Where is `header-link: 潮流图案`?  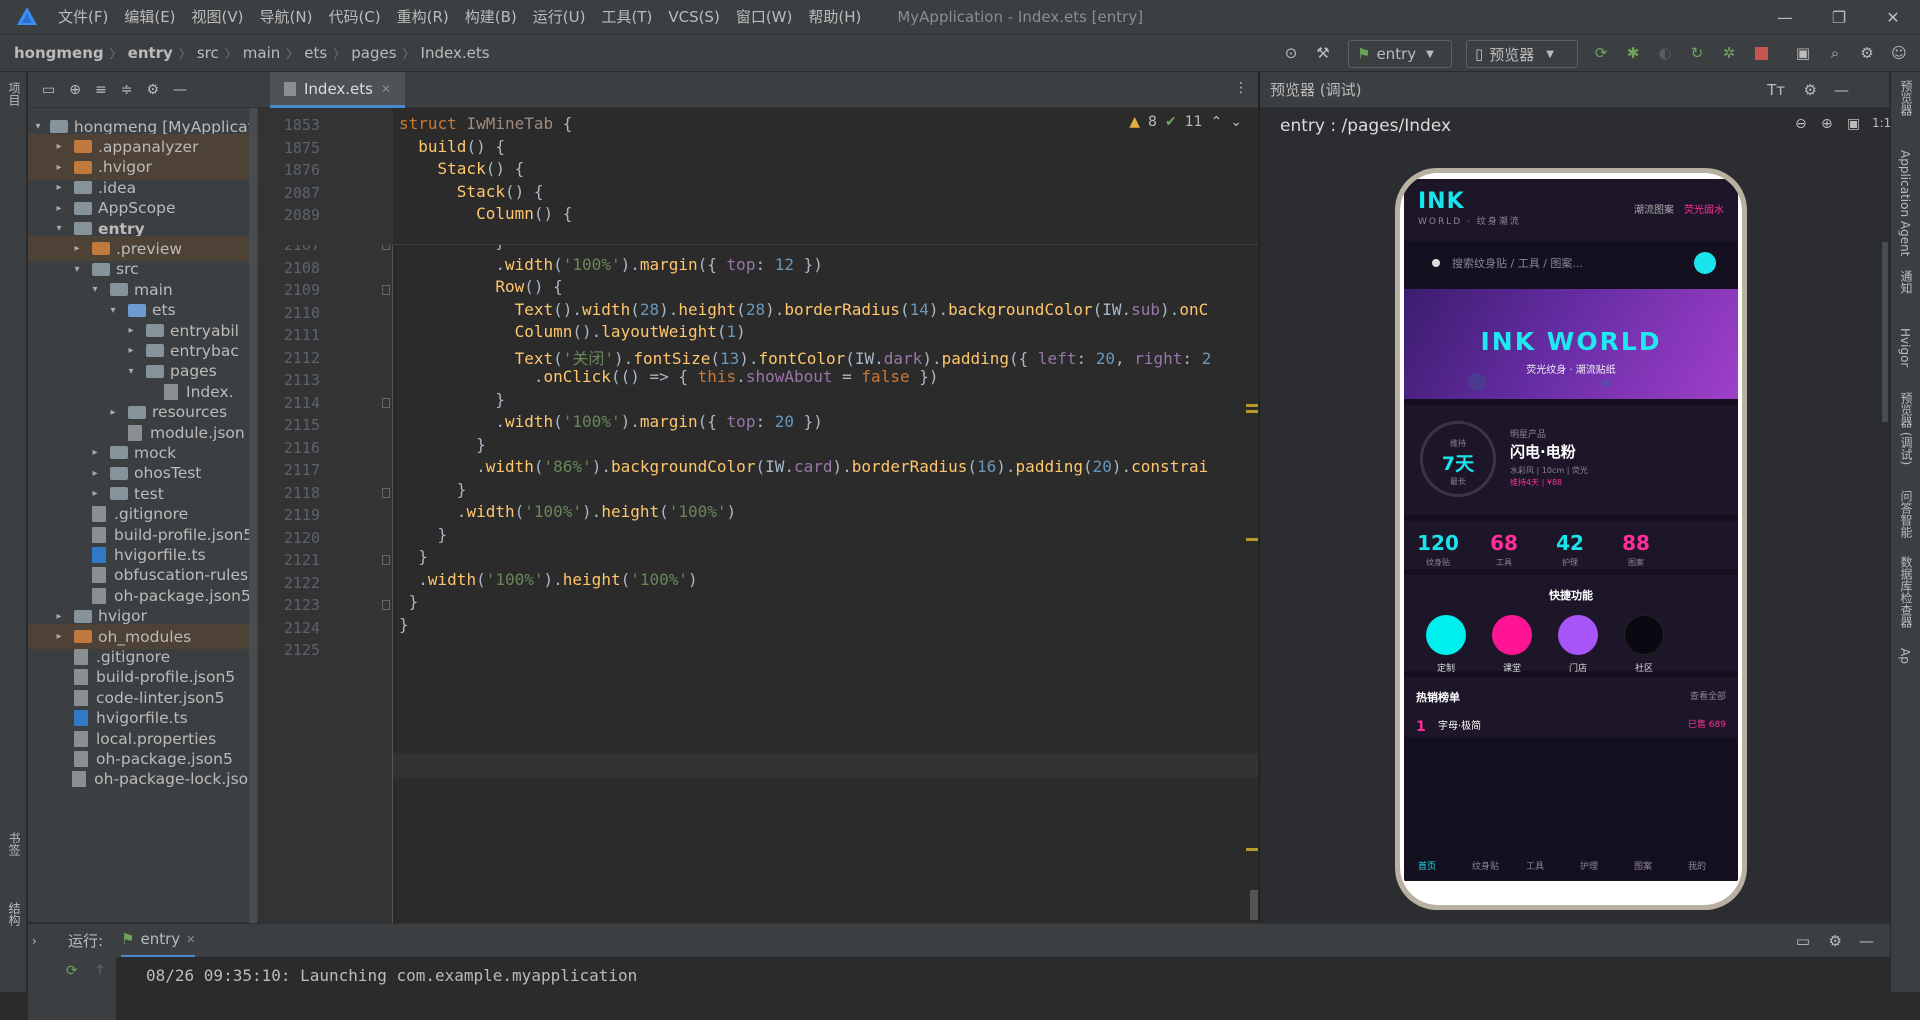 header-link: 潮流图案 is located at coordinates (1654, 208).